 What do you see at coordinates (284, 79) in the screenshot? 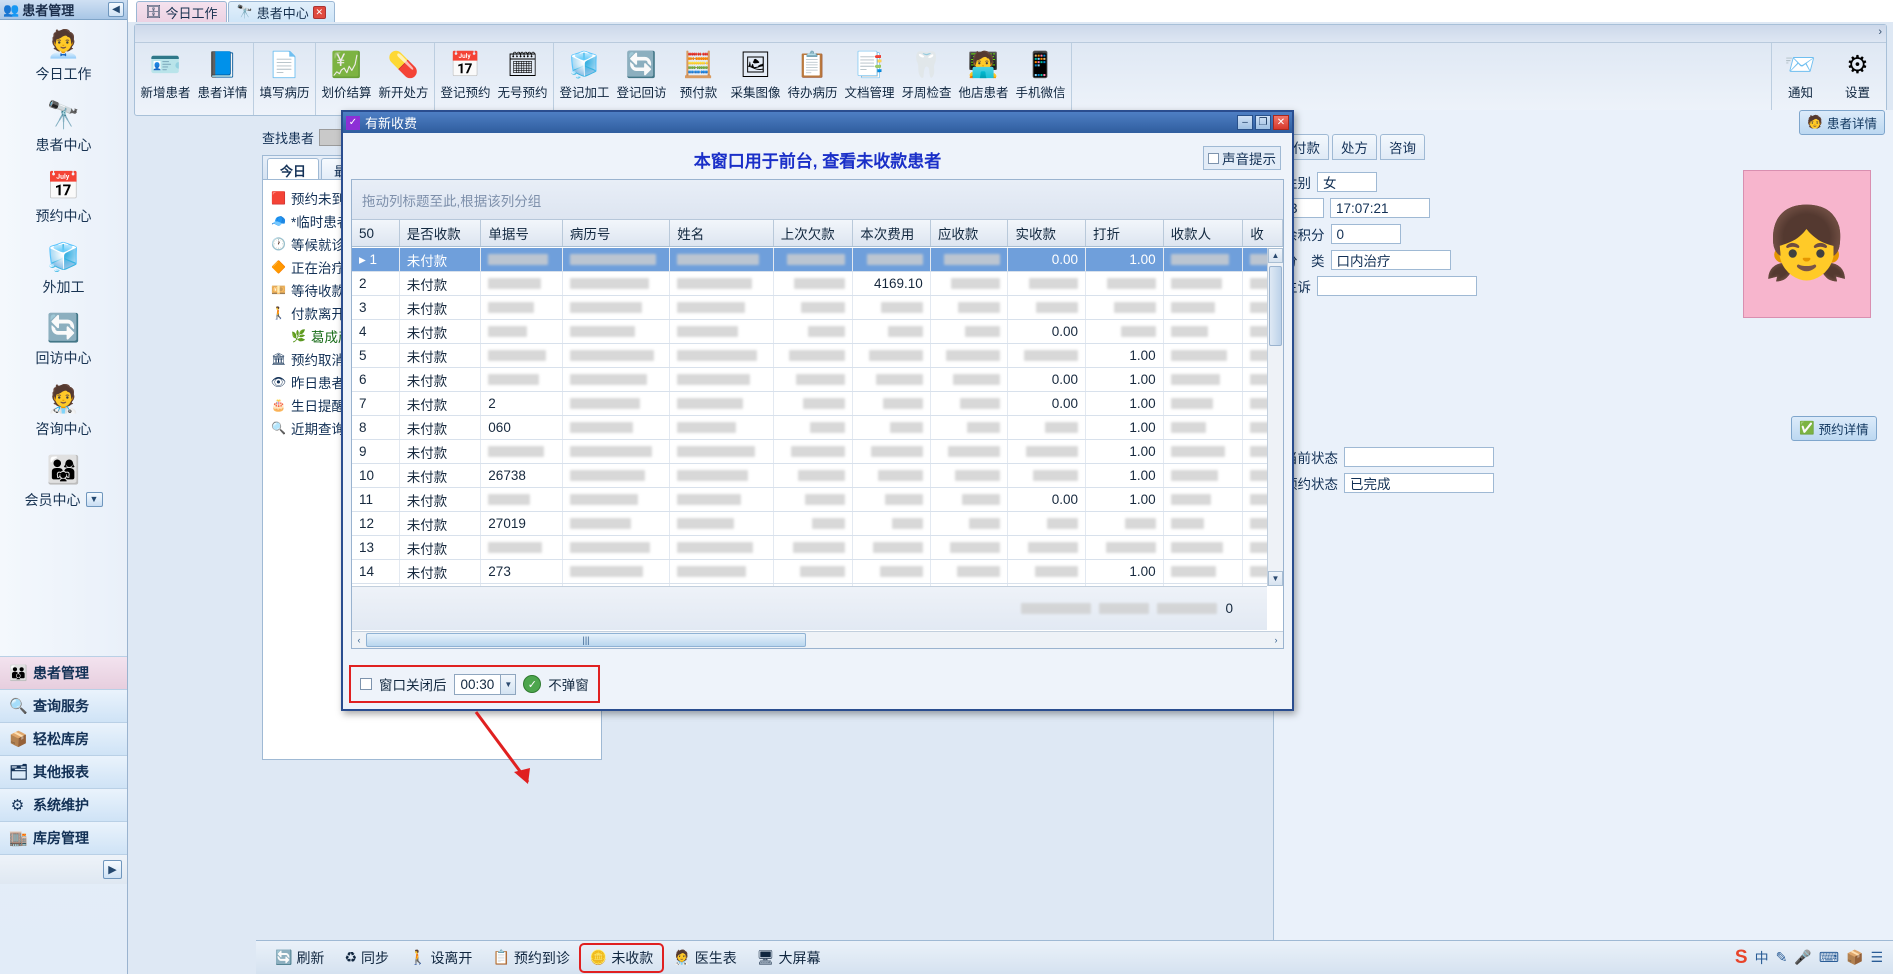
I see `ribbon-btn-fill-record: 📄 填写病历` at bounding box center [284, 79].